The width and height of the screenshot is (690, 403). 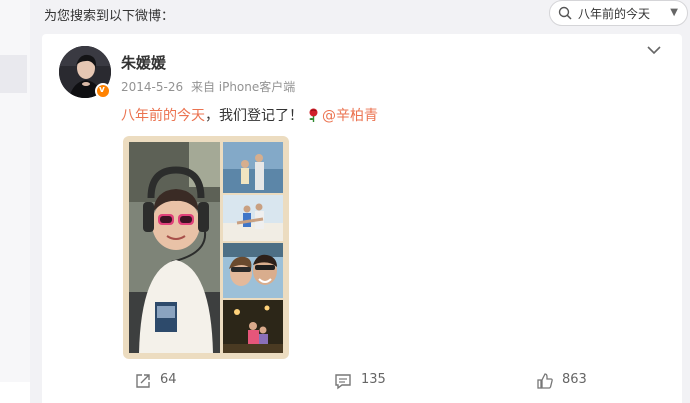 I want to click on post-actions-bar: 64 135 863, so click(x=362, y=381).